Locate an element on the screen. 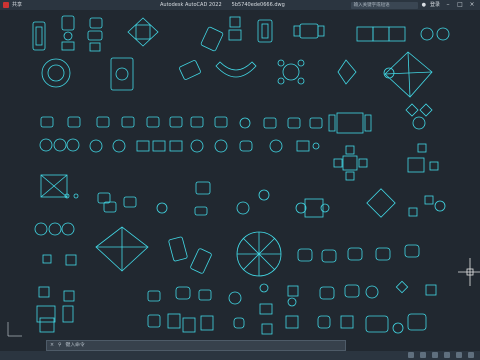 The height and width of the screenshot is (360, 480). ortho-toggle-icon is located at coordinates (435, 355).